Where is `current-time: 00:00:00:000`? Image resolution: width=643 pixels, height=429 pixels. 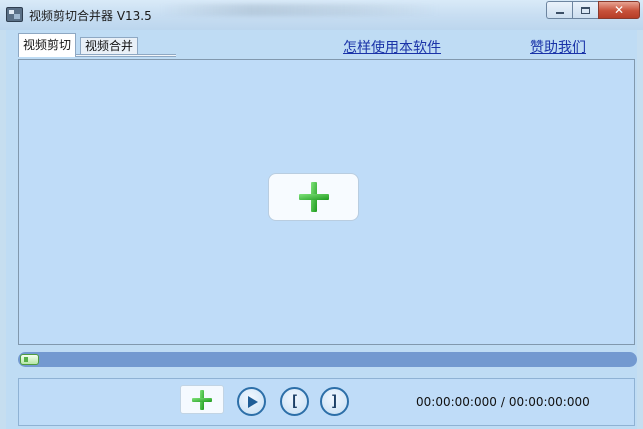 current-time: 00:00:00:000 is located at coordinates (456, 402).